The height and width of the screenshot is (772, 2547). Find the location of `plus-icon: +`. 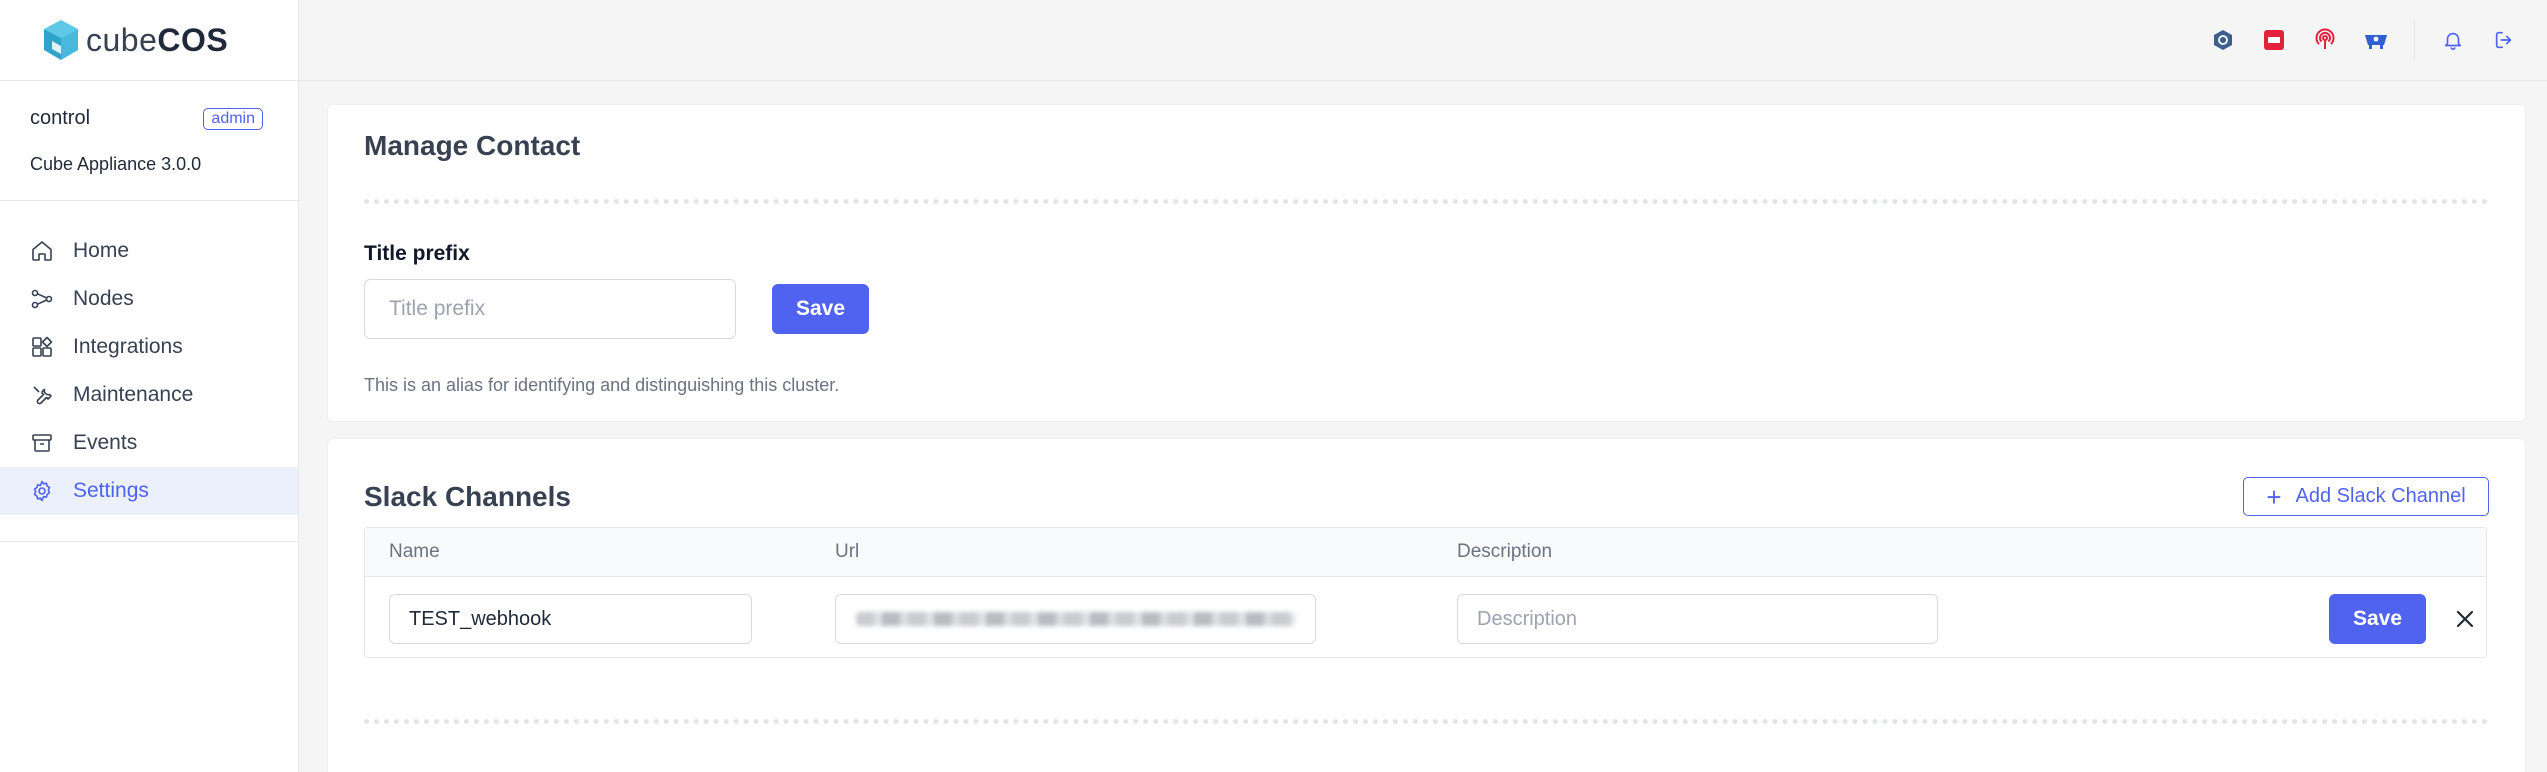

plus-icon: + is located at coordinates (2274, 496).